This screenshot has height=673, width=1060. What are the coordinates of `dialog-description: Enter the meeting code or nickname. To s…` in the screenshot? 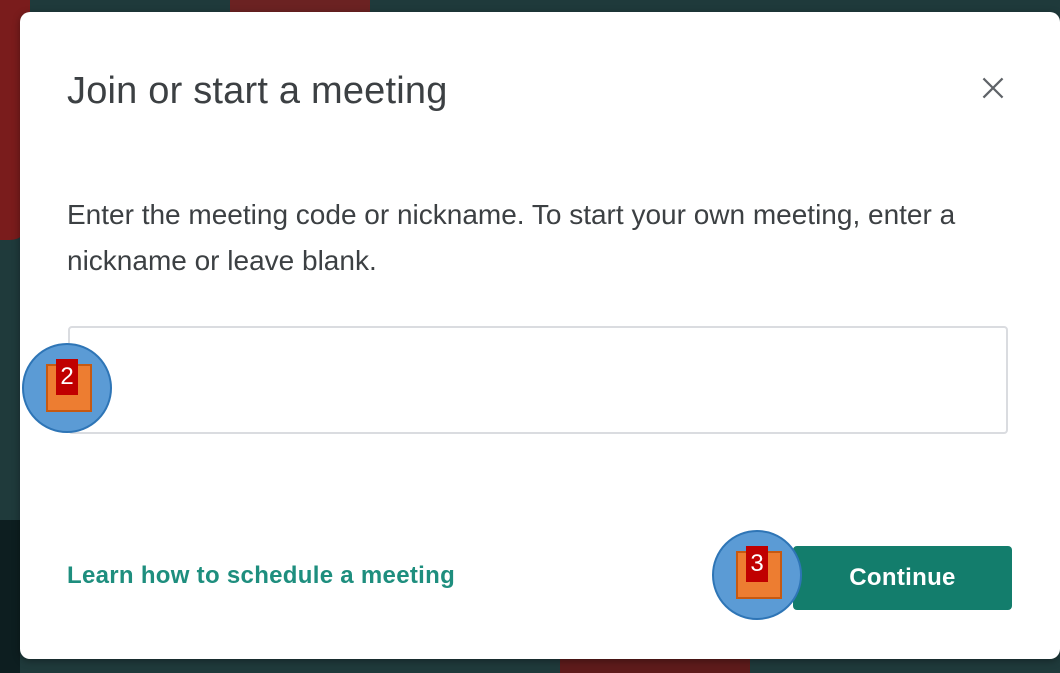 It's located at (511, 237).